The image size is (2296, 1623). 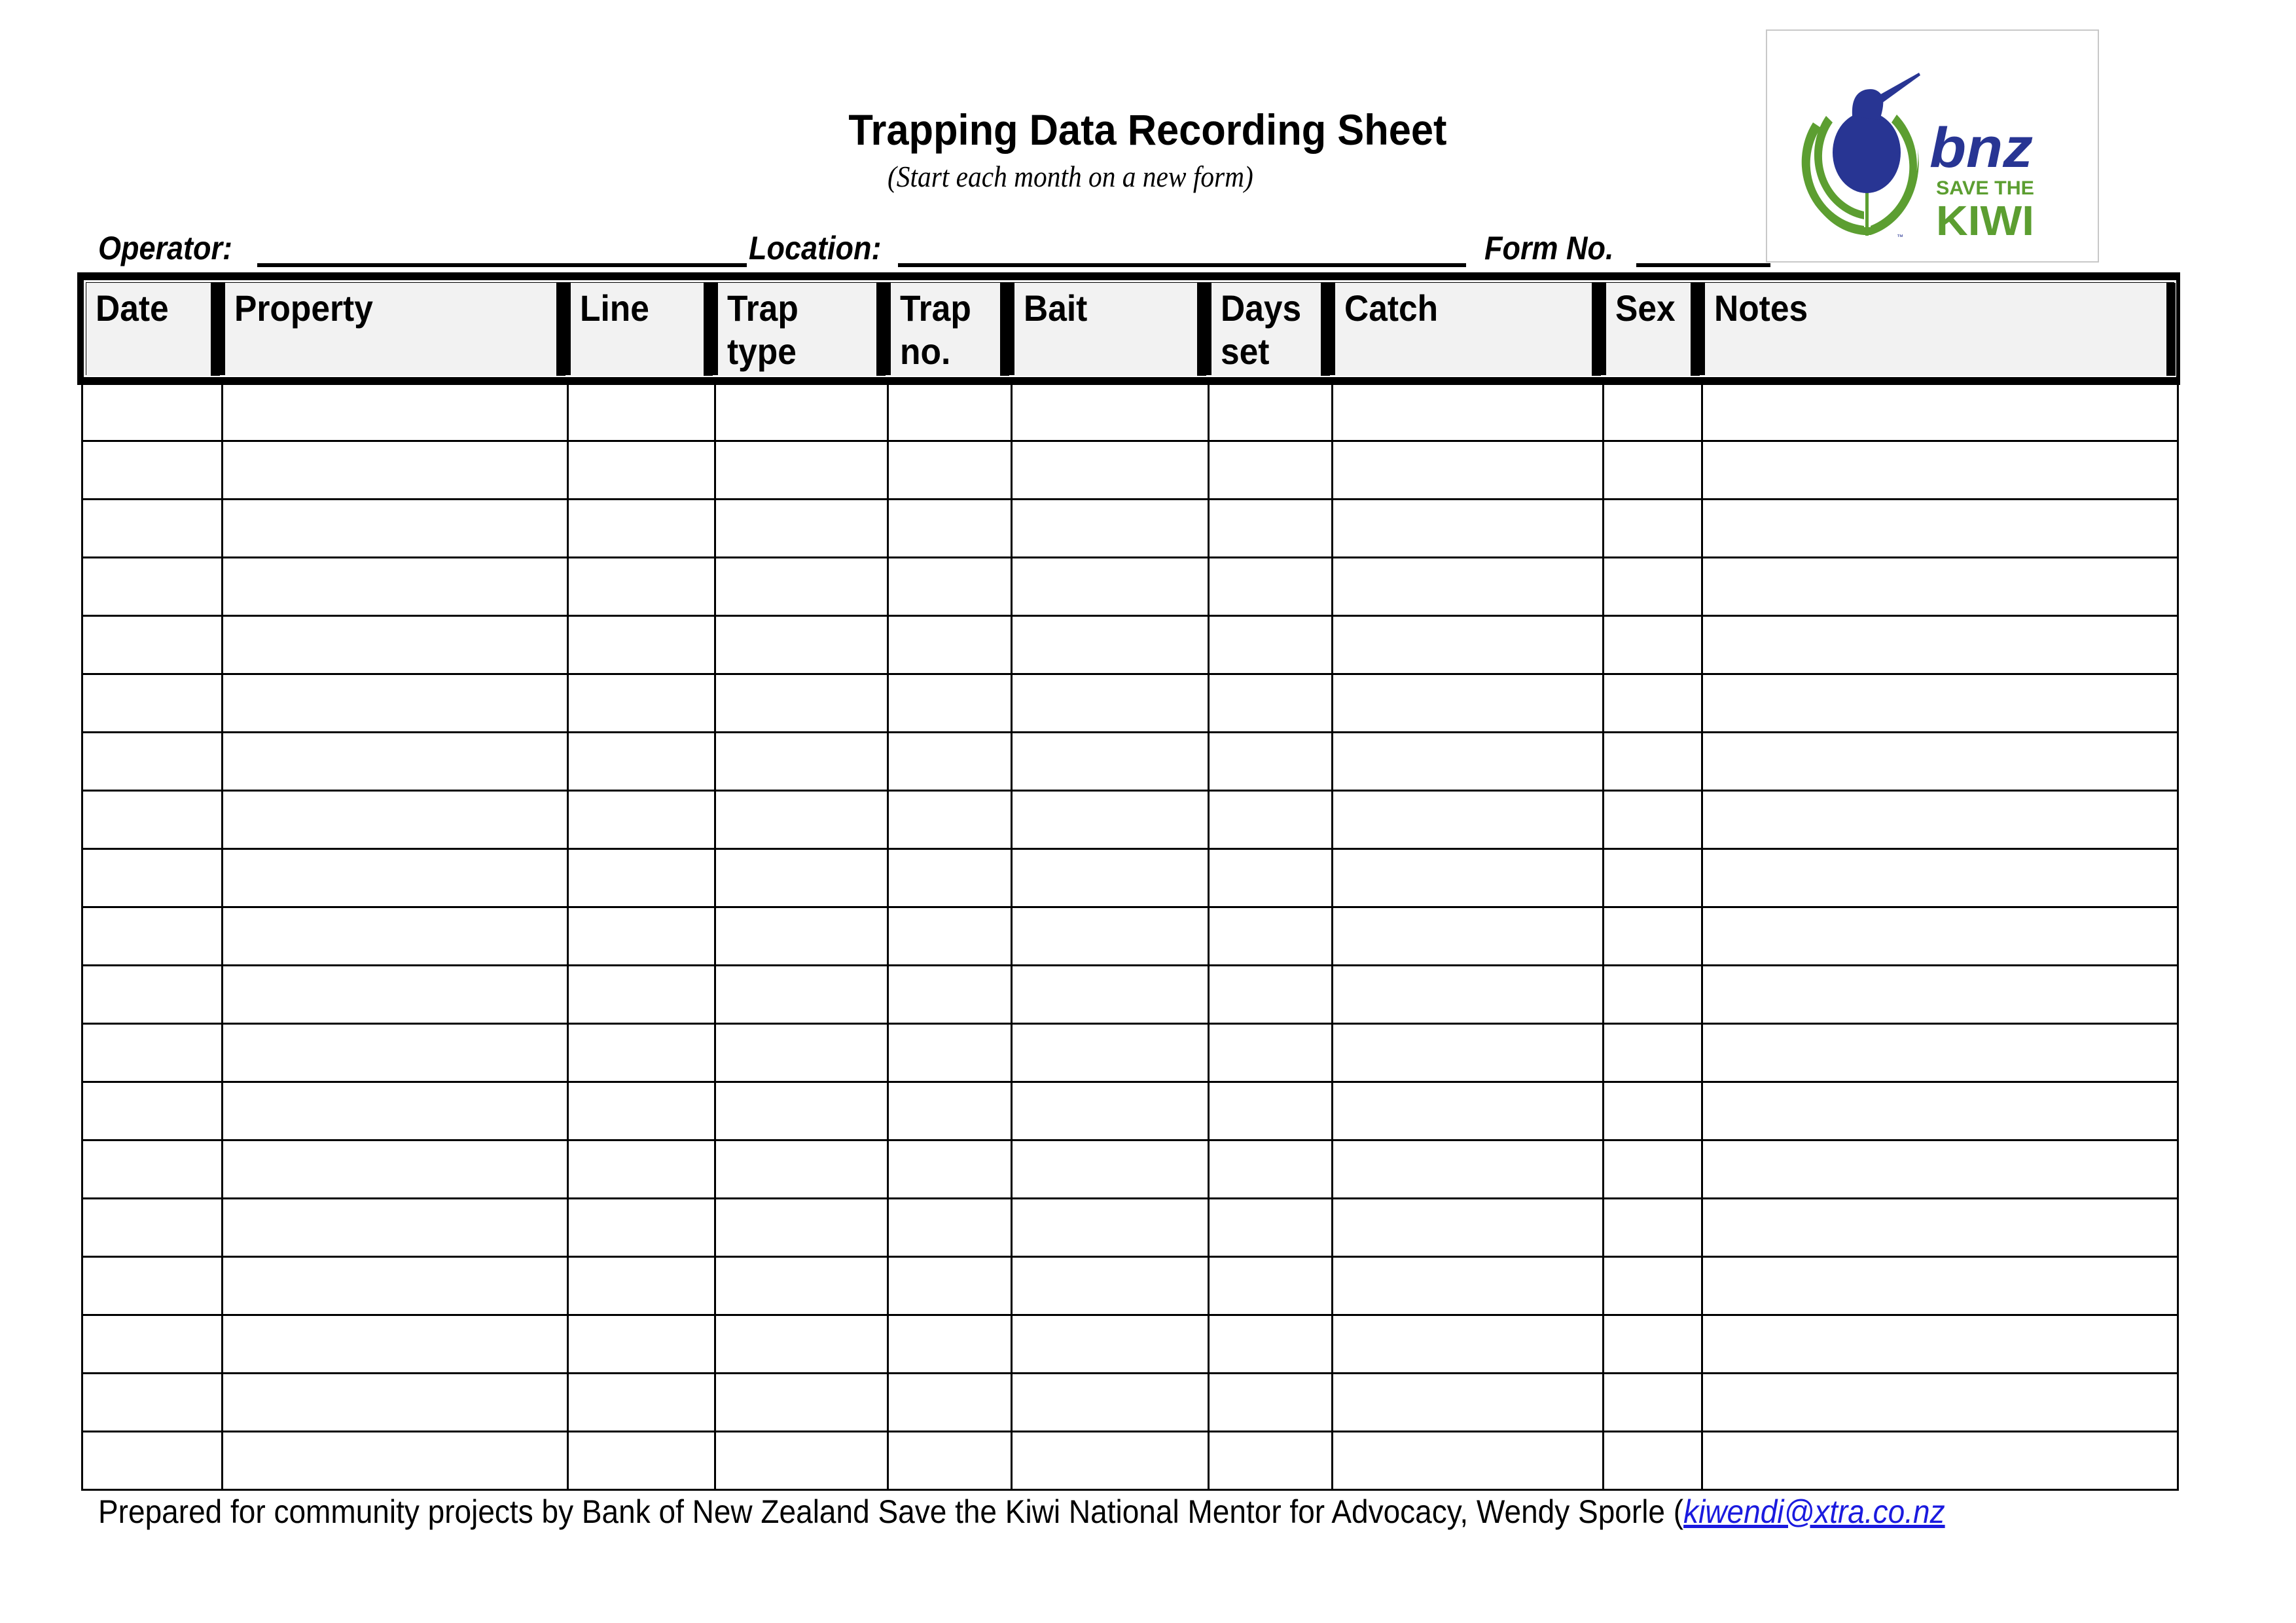 What do you see at coordinates (1814, 1511) in the screenshot?
I see `footer-email-link: kiwendi@xtra.co.nz` at bounding box center [1814, 1511].